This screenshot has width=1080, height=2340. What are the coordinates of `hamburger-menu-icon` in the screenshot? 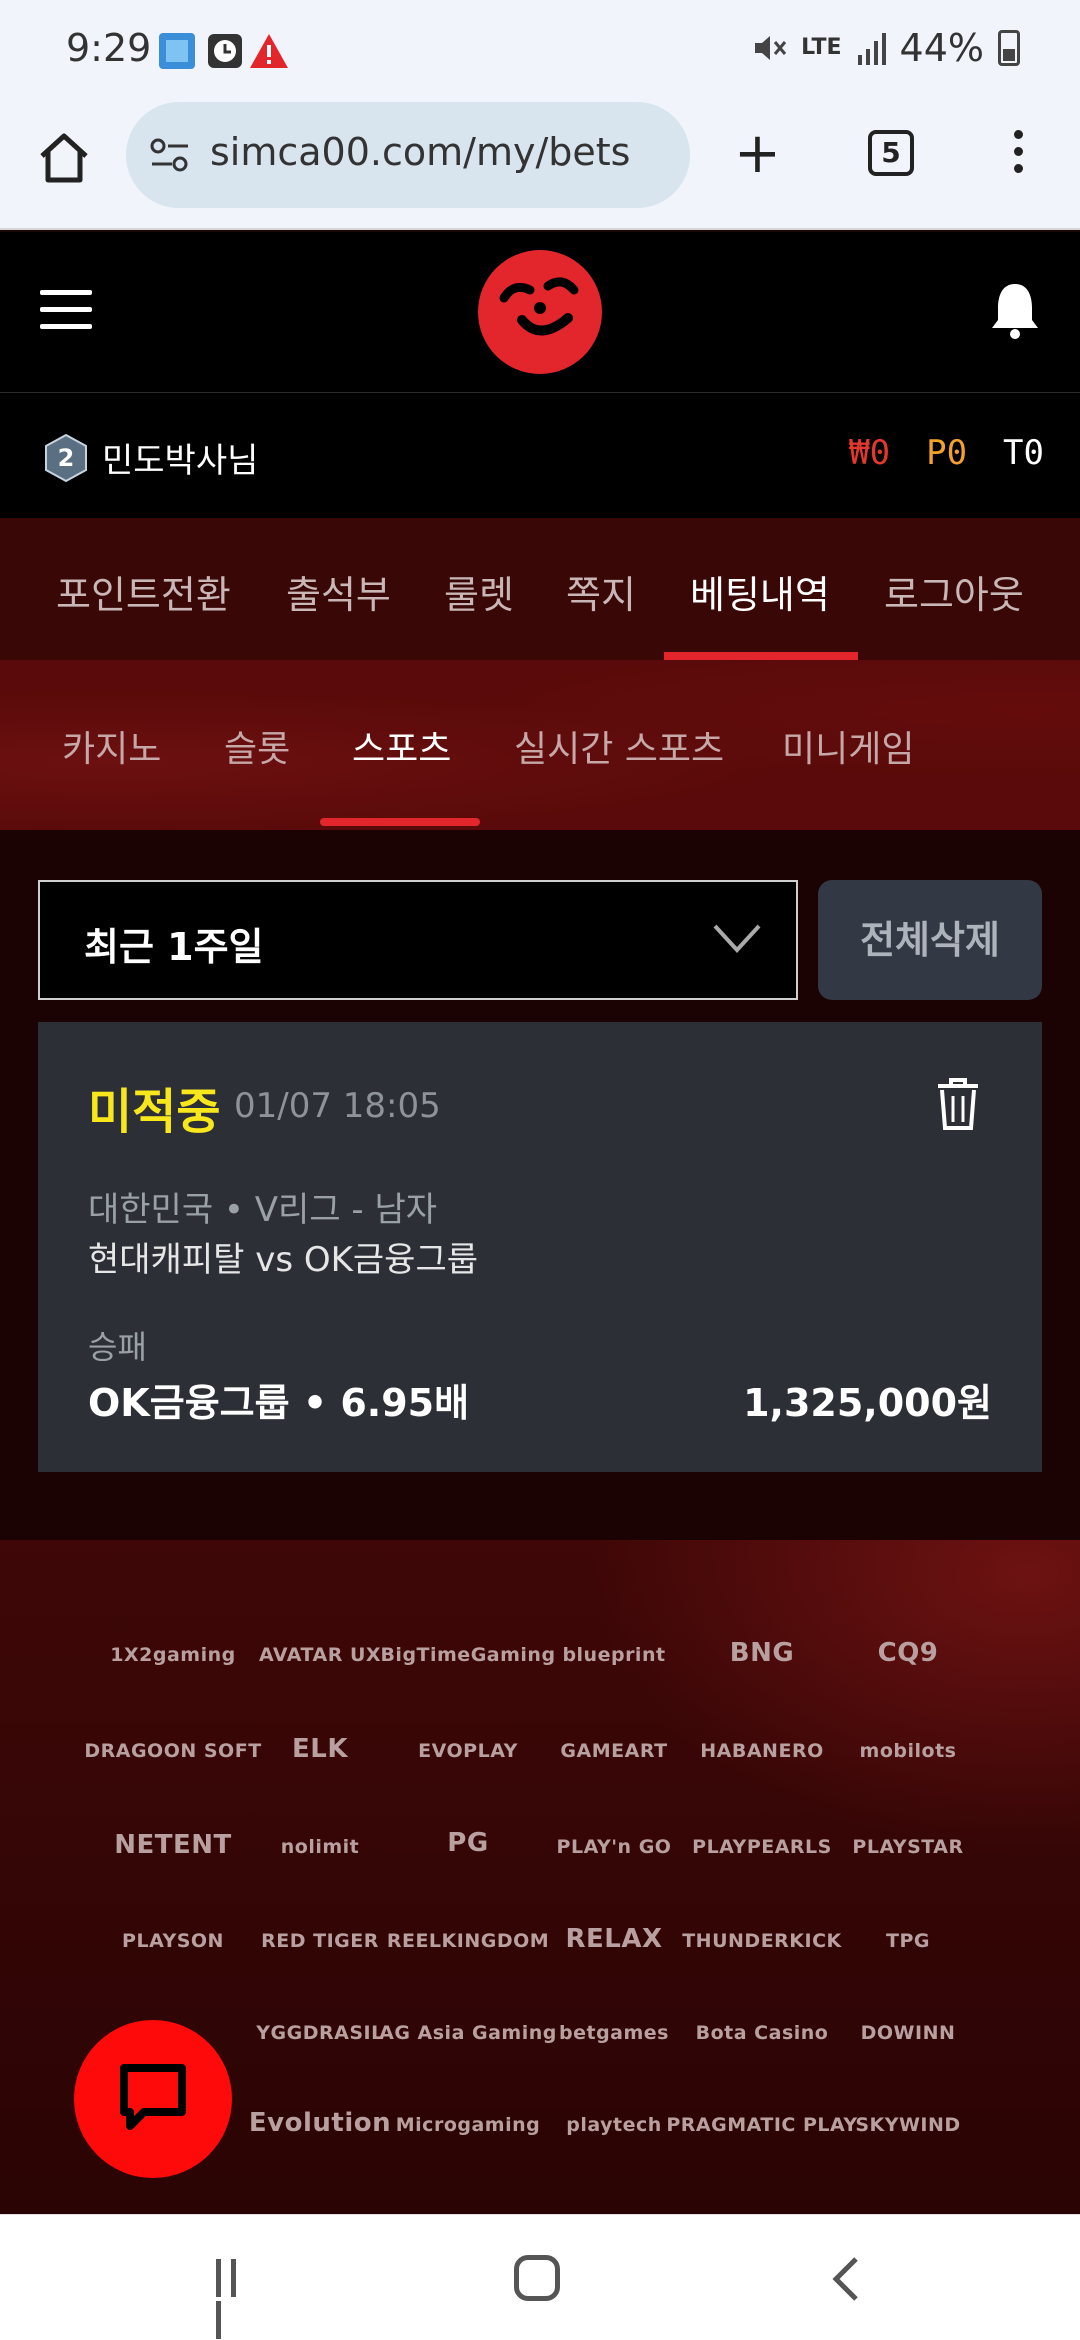 It's located at (66, 310).